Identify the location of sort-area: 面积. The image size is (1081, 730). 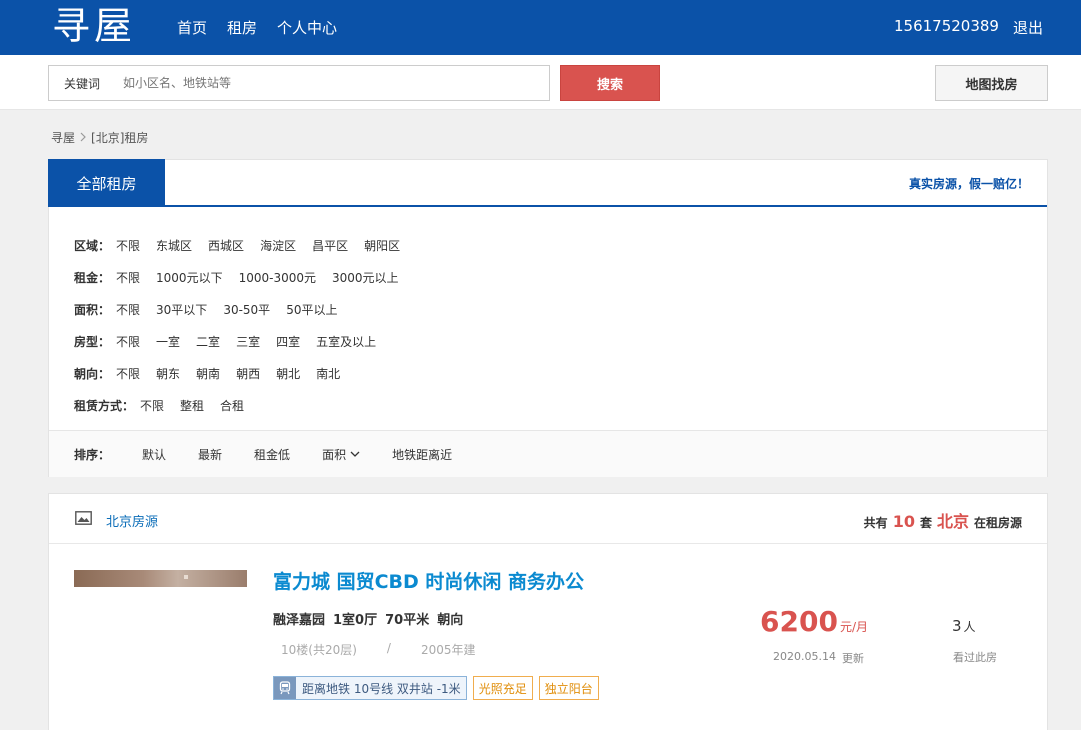
(341, 454).